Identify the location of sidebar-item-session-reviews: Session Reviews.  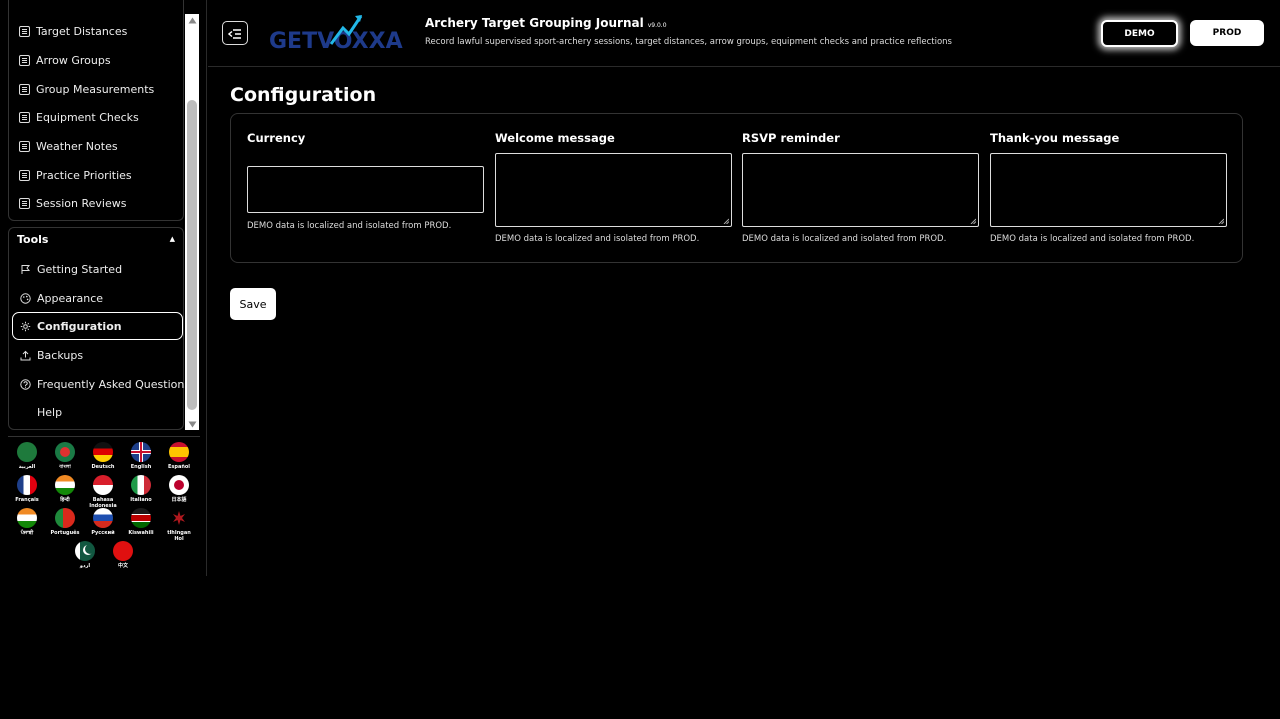
(72, 203).